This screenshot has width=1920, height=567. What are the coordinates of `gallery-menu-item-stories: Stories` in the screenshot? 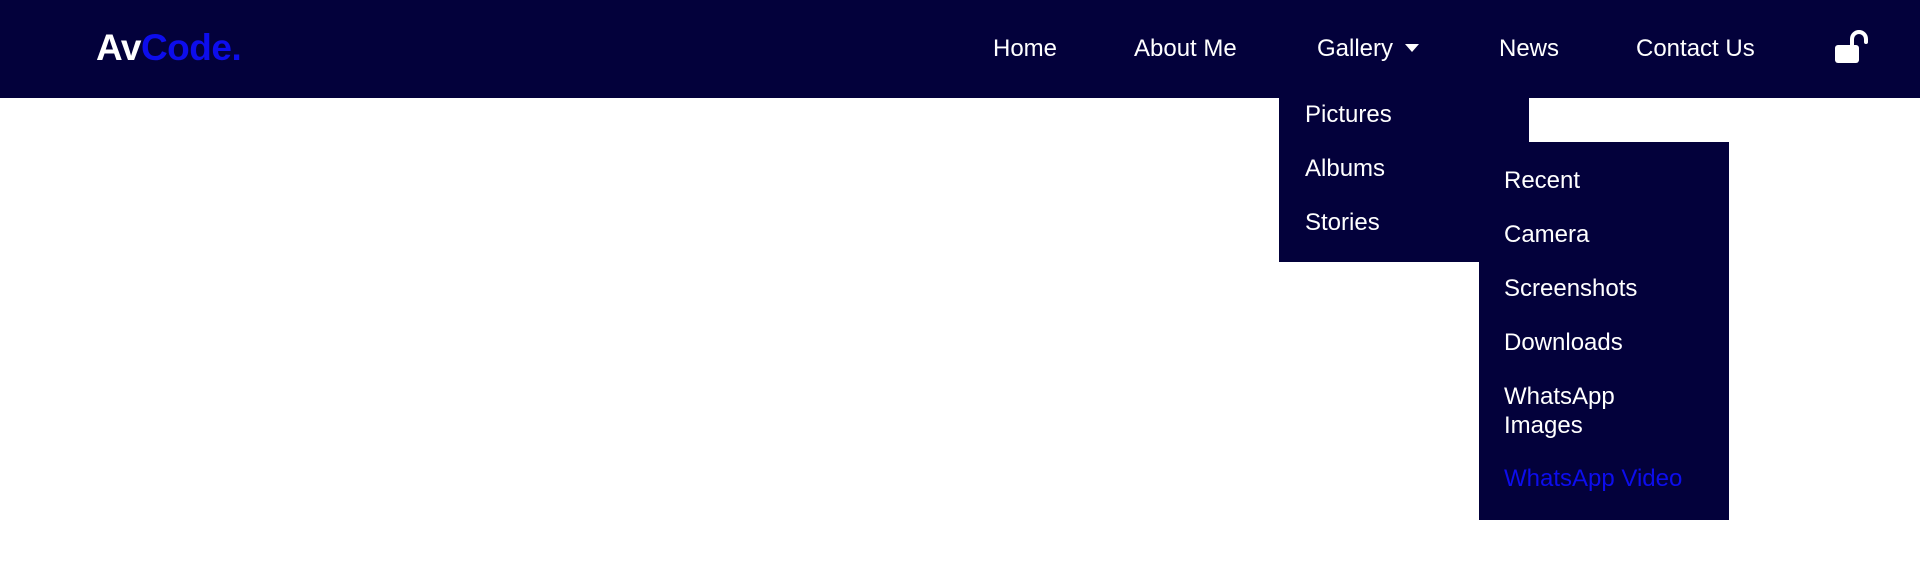 It's located at (1342, 222).